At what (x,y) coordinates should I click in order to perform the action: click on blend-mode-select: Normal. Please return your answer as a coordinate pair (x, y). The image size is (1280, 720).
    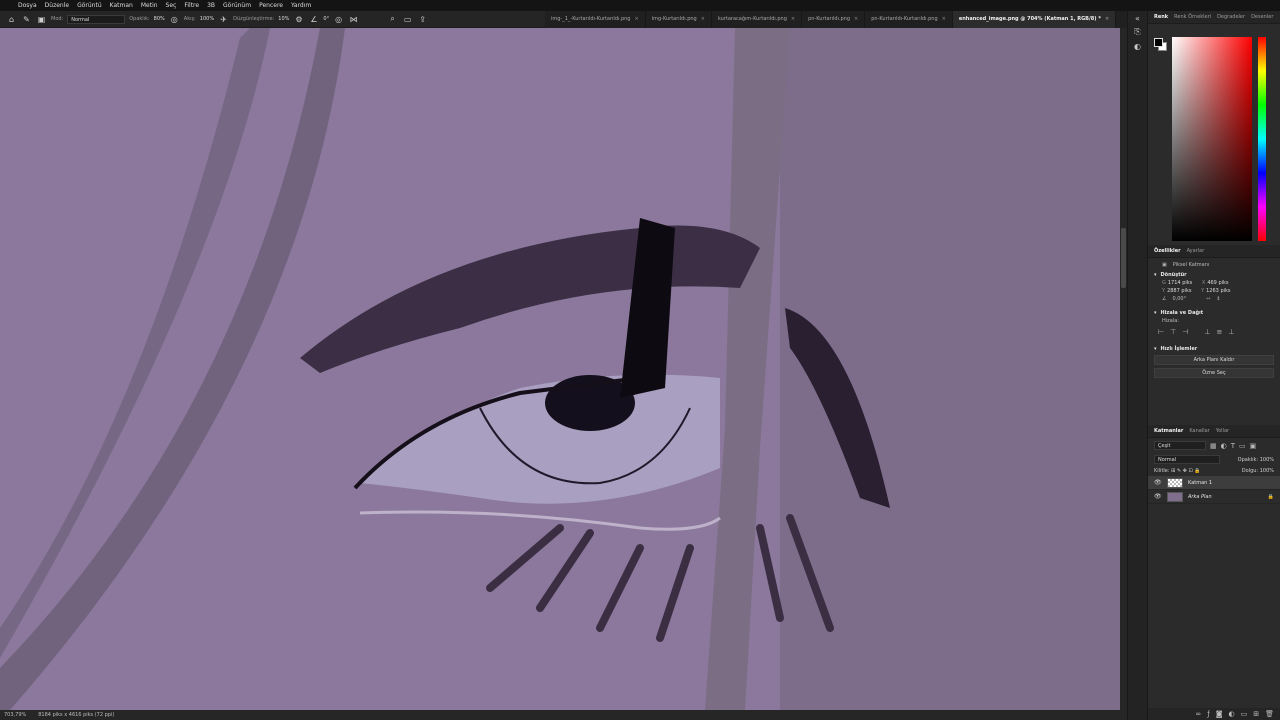
    Looking at the image, I should click on (1187, 459).